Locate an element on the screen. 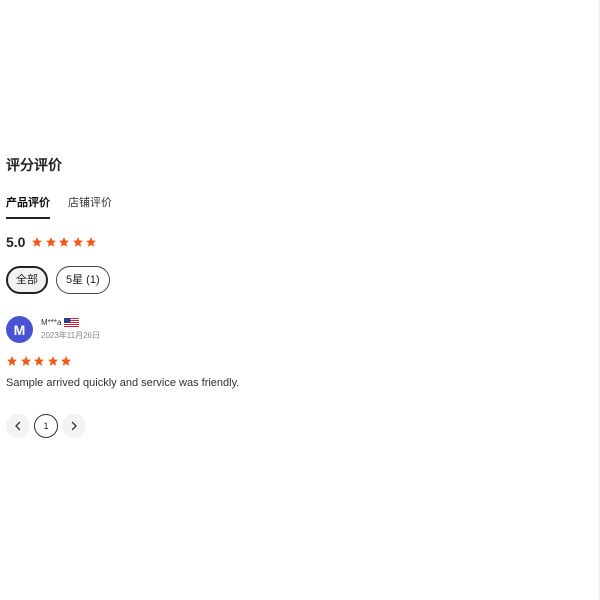 The image size is (600, 600). filter-5-star-chip: 5星 (1) is located at coordinates (83, 280).